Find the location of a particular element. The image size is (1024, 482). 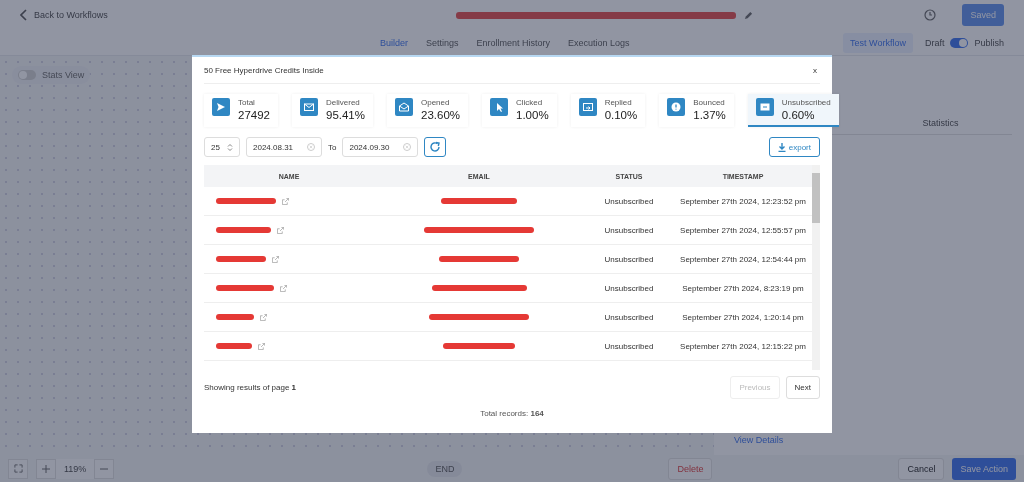

stat-card: Unsubscribed 0.60% is located at coordinates (793, 110).